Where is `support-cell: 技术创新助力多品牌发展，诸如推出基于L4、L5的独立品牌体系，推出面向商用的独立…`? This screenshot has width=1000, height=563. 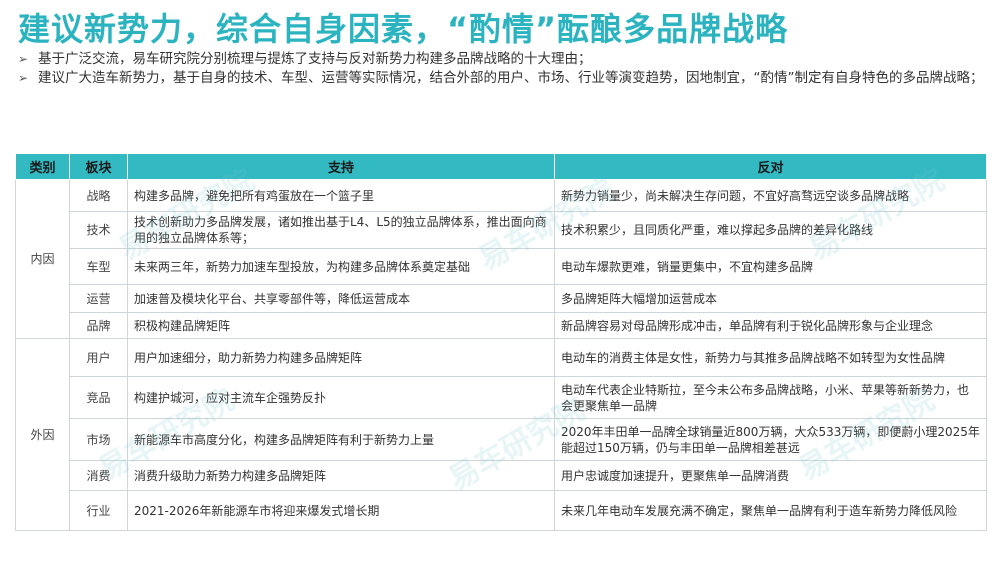
support-cell: 技术创新助力多品牌发展，诸如推出基于L4、L5的独立品牌体系，推出面向商用的独立… is located at coordinates (341, 230).